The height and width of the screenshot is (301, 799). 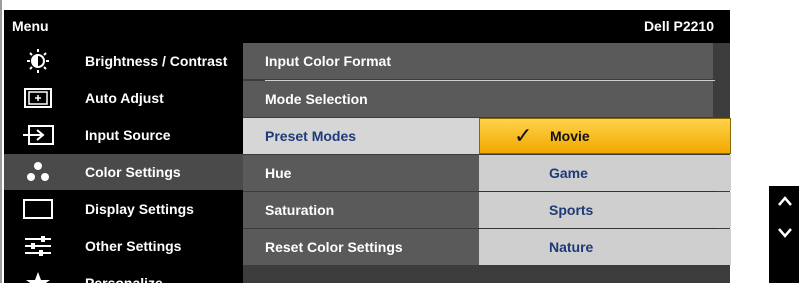 I want to click on brightness-icon, so click(x=38, y=61).